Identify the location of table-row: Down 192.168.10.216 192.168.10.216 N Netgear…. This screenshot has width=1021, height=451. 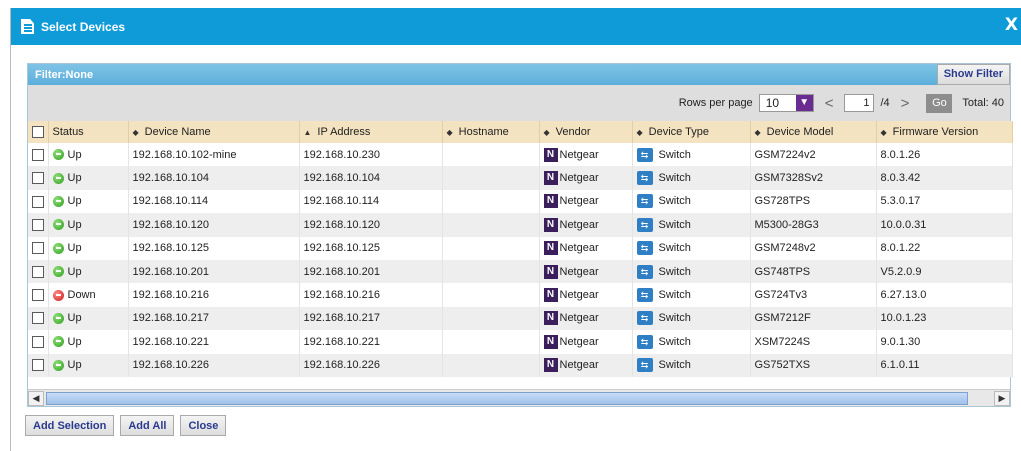
(520, 295).